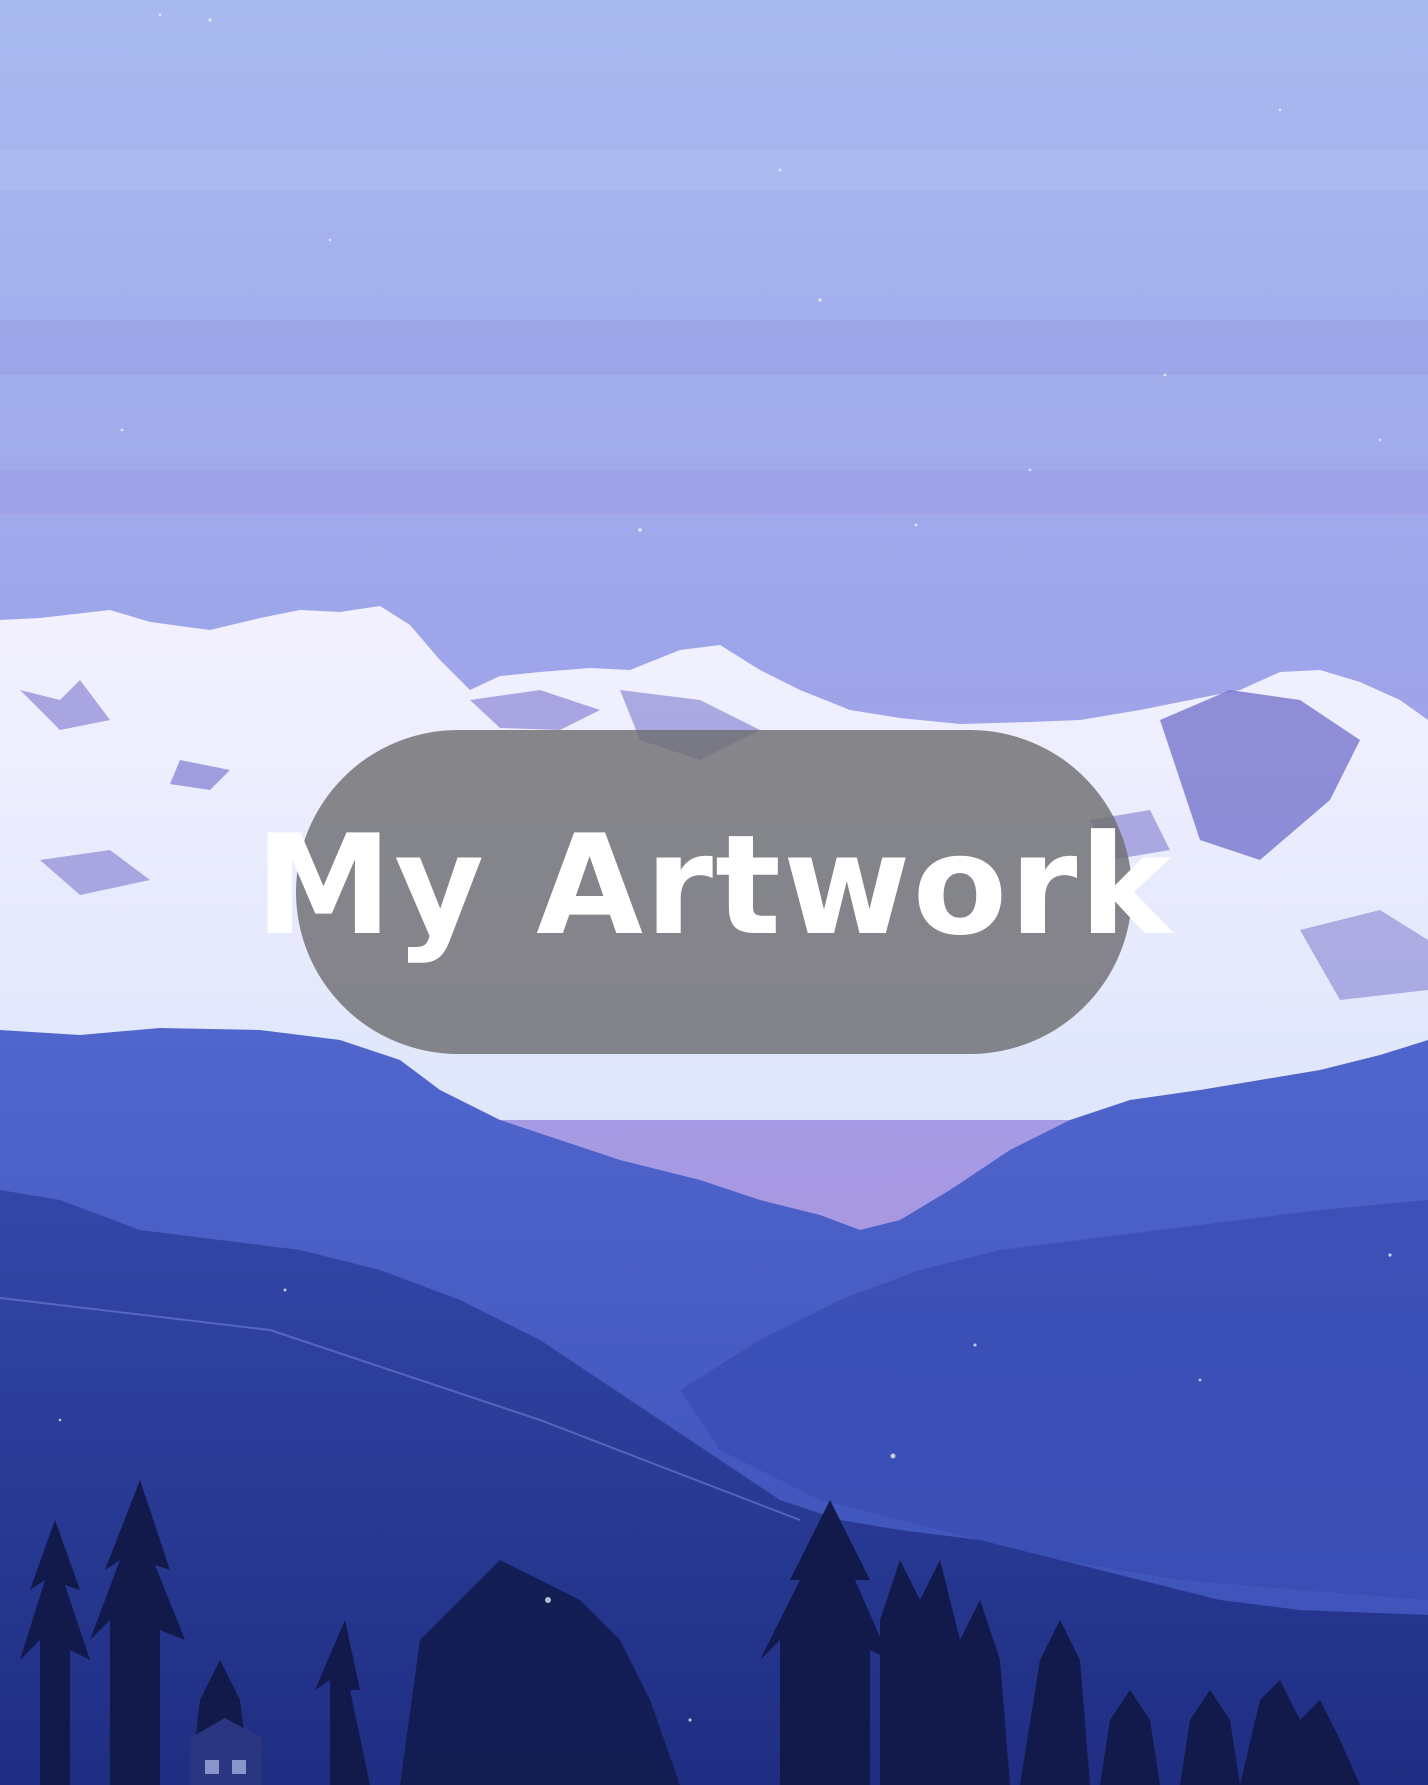 This screenshot has width=1428, height=1785. I want to click on title-badge: My Artwork, so click(713, 892).